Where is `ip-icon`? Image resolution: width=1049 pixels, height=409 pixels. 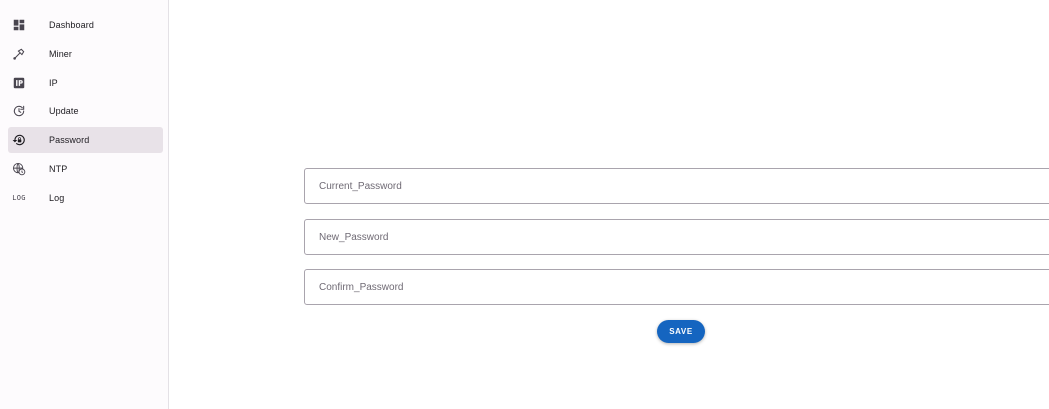 ip-icon is located at coordinates (19, 83).